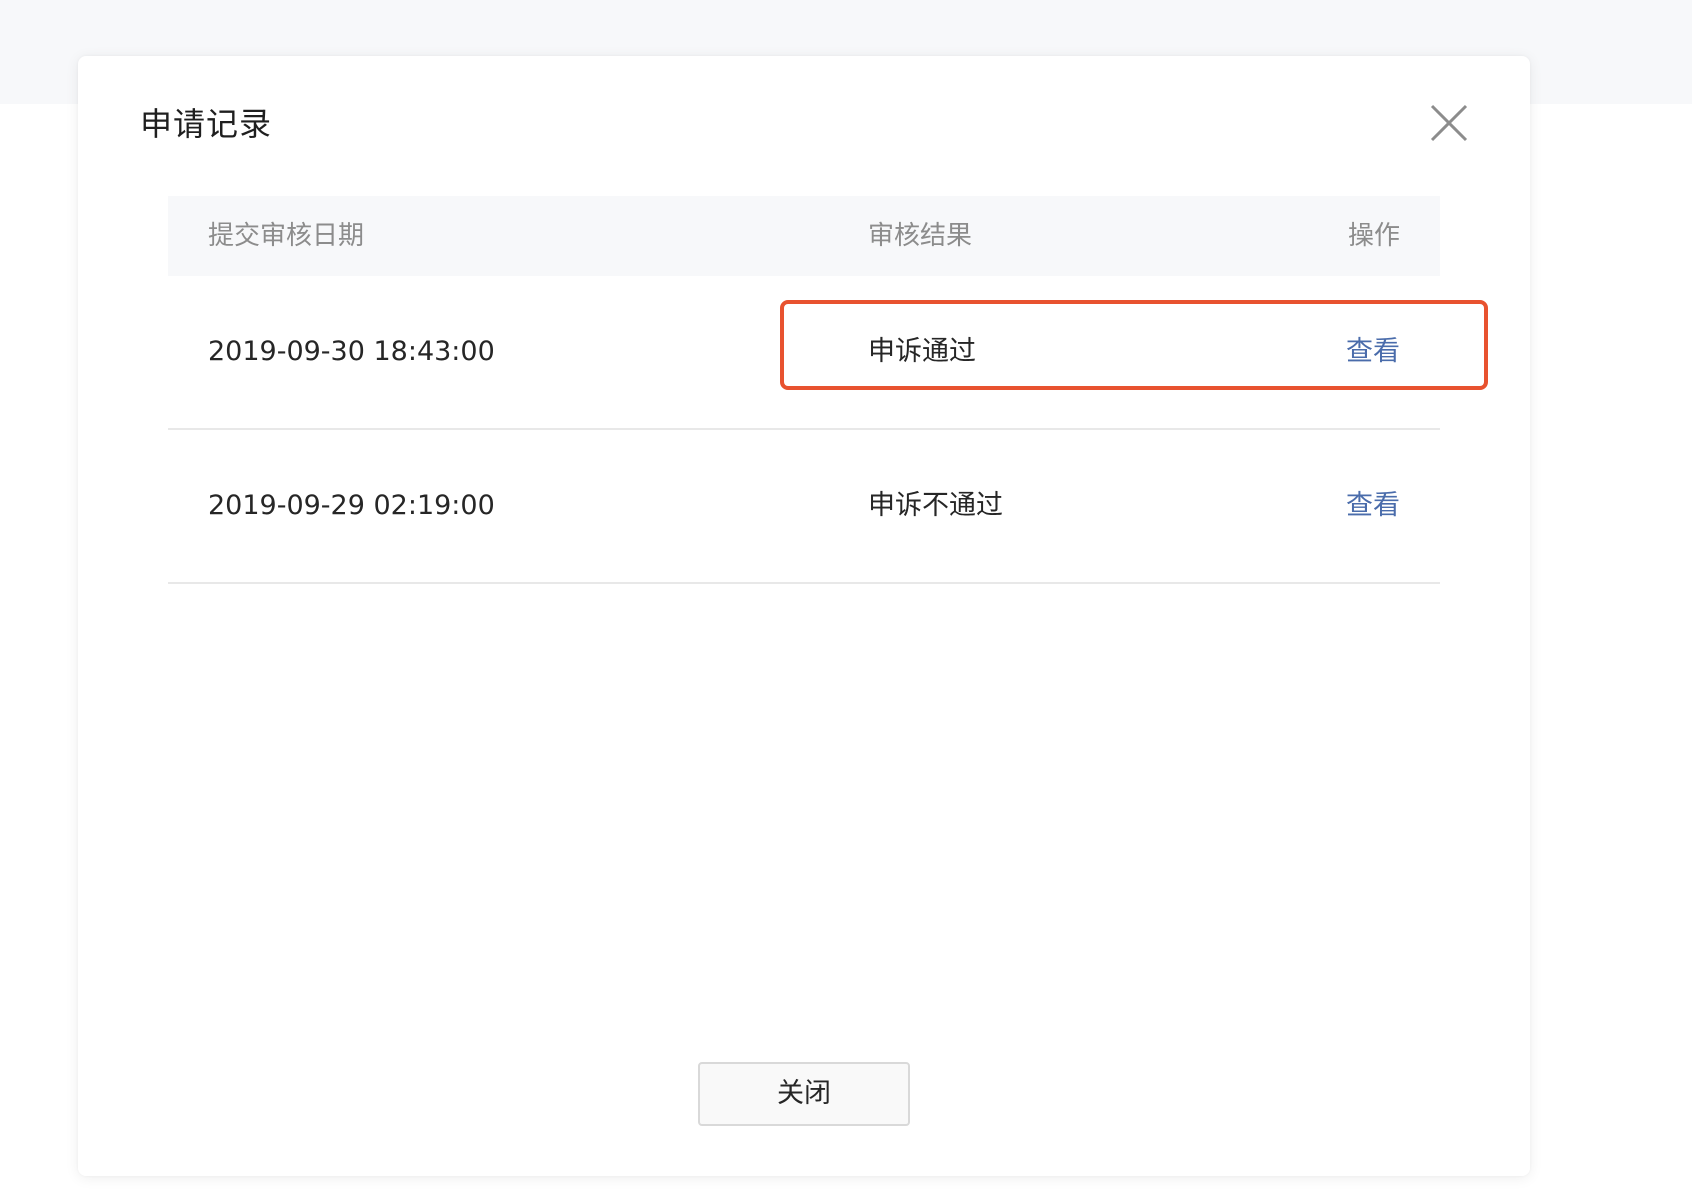  Describe the element at coordinates (1373, 236) in the screenshot. I see `header-action: 操作` at that location.